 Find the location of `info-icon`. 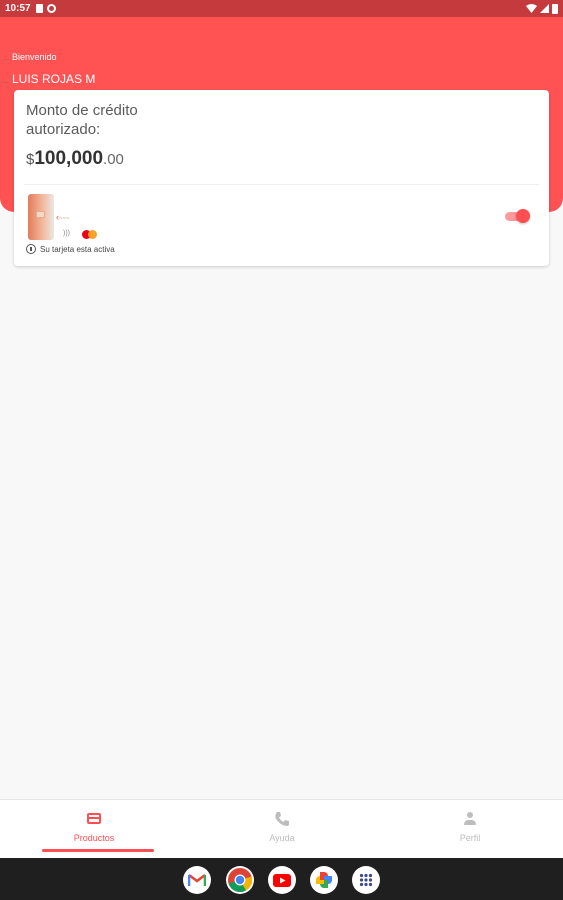

info-icon is located at coordinates (31, 249).